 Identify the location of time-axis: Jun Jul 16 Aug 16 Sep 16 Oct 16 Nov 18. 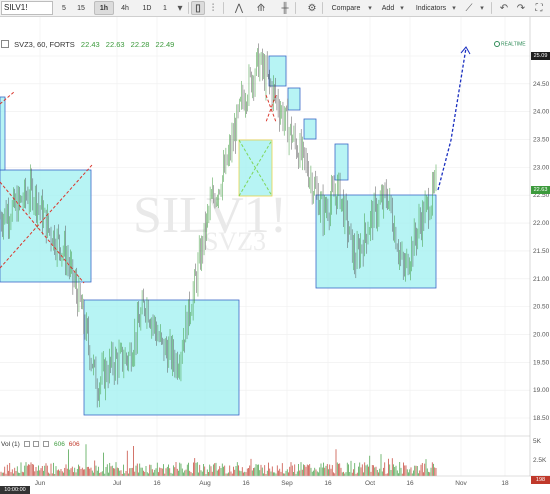
(272, 483).